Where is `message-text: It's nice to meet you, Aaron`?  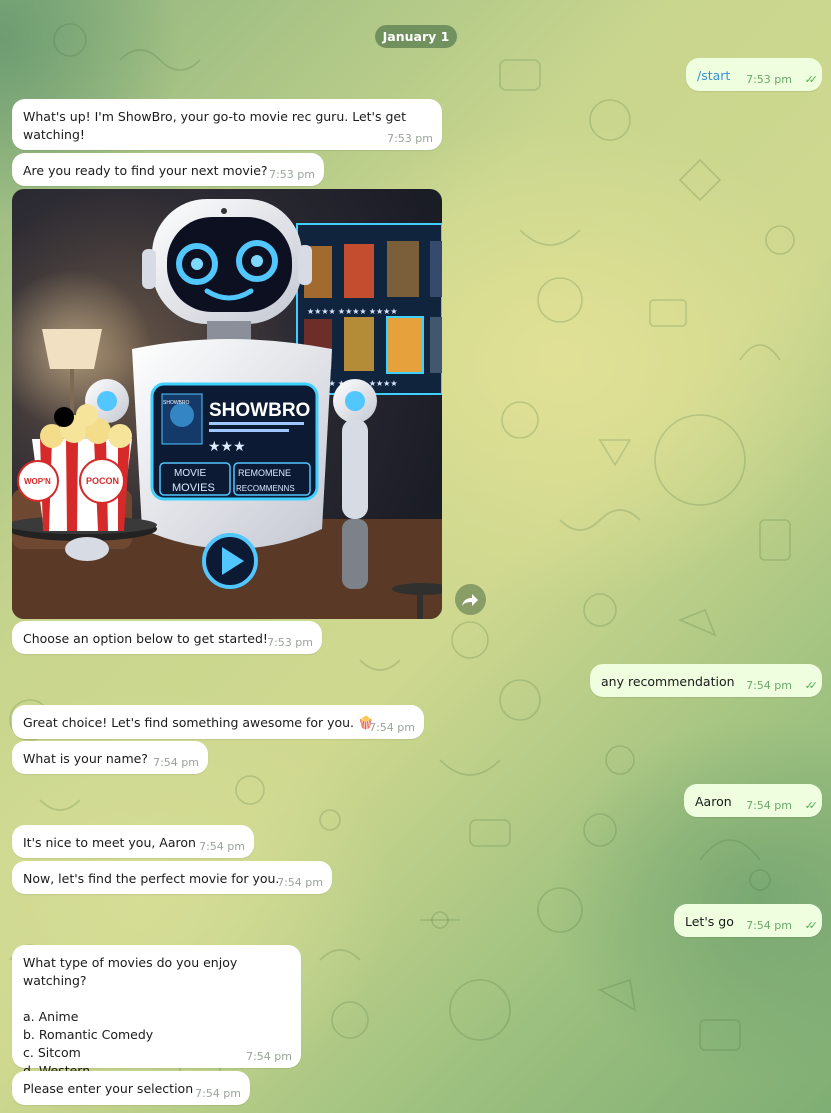 message-text: It's nice to meet you, Aaron is located at coordinates (109, 842).